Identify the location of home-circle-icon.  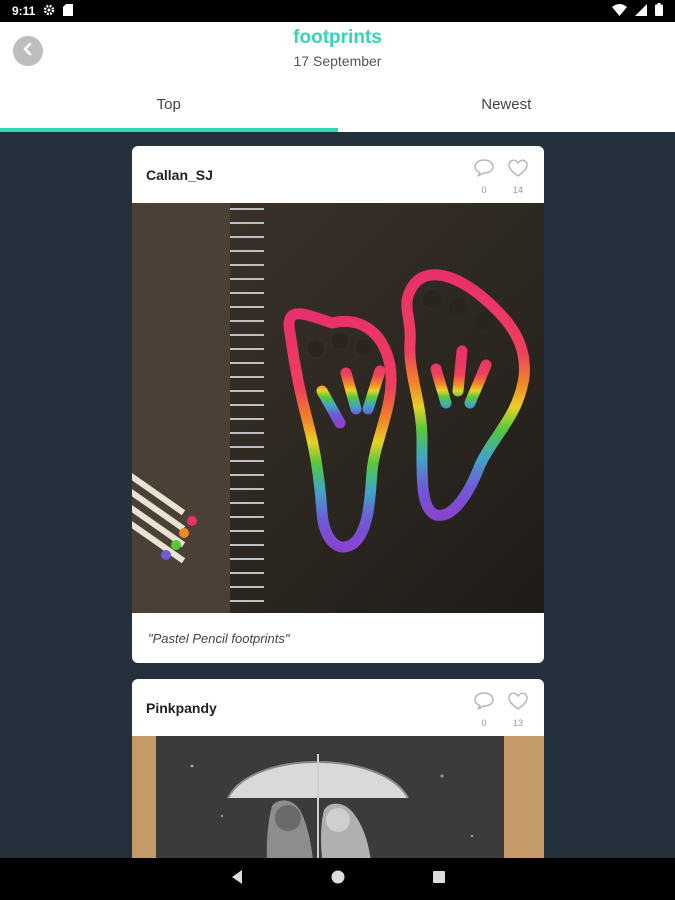
(338, 879).